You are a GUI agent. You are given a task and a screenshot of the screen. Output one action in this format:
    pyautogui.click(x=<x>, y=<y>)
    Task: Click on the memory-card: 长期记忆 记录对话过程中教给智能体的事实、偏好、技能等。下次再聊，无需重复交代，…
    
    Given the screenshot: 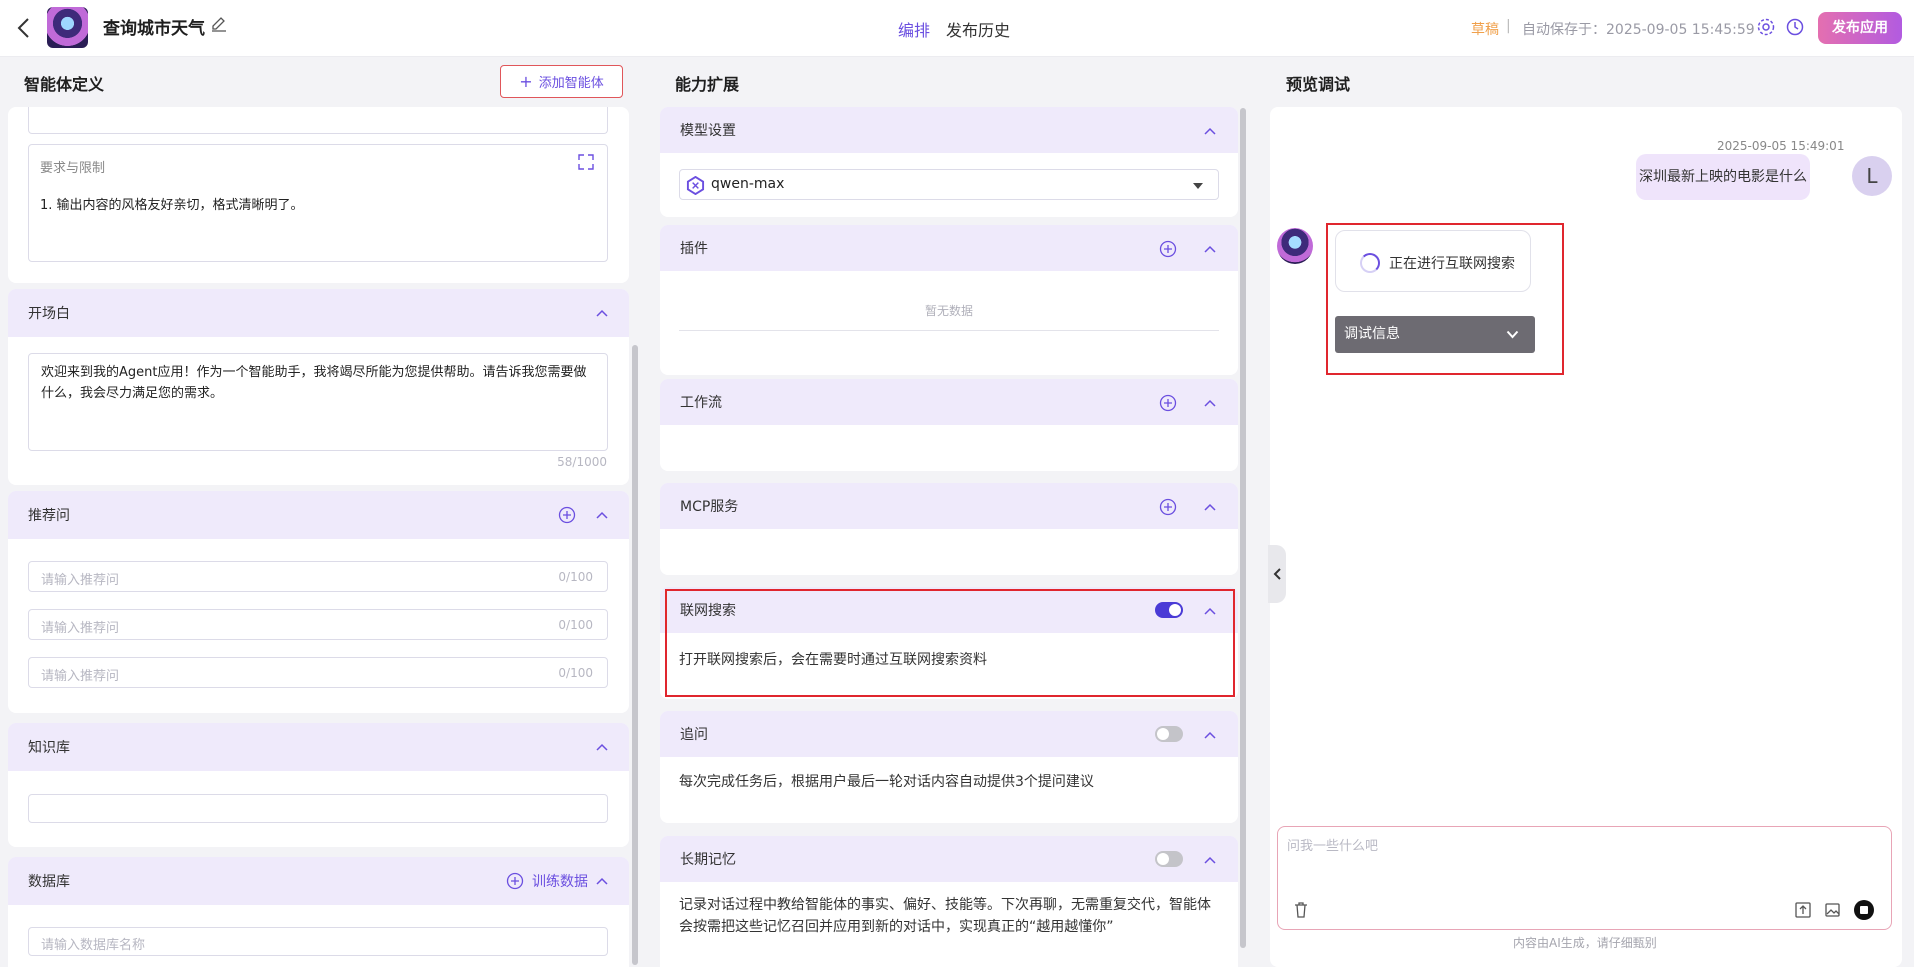 What is the action you would take?
    pyautogui.click(x=949, y=901)
    